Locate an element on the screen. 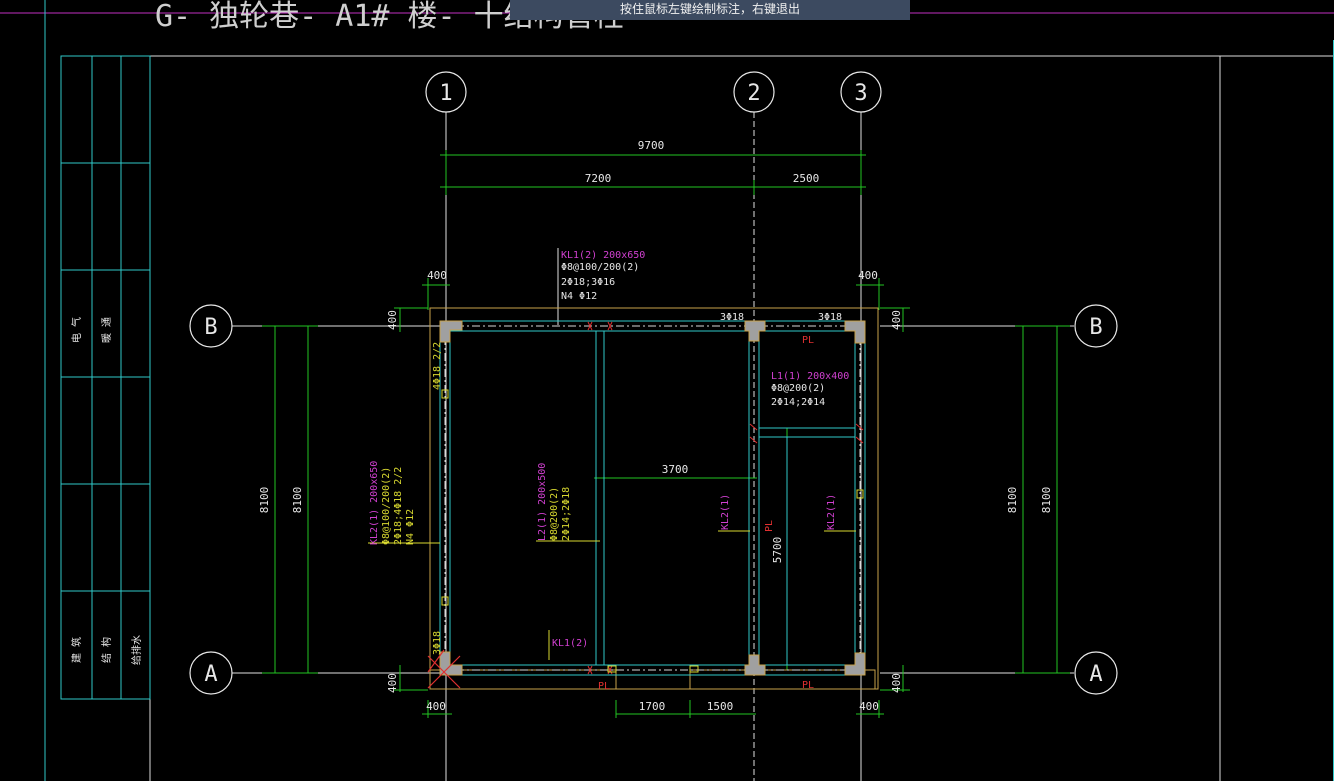 The image size is (1334, 781). label-l1-title: L1(1) 200x400 is located at coordinates (810, 376).